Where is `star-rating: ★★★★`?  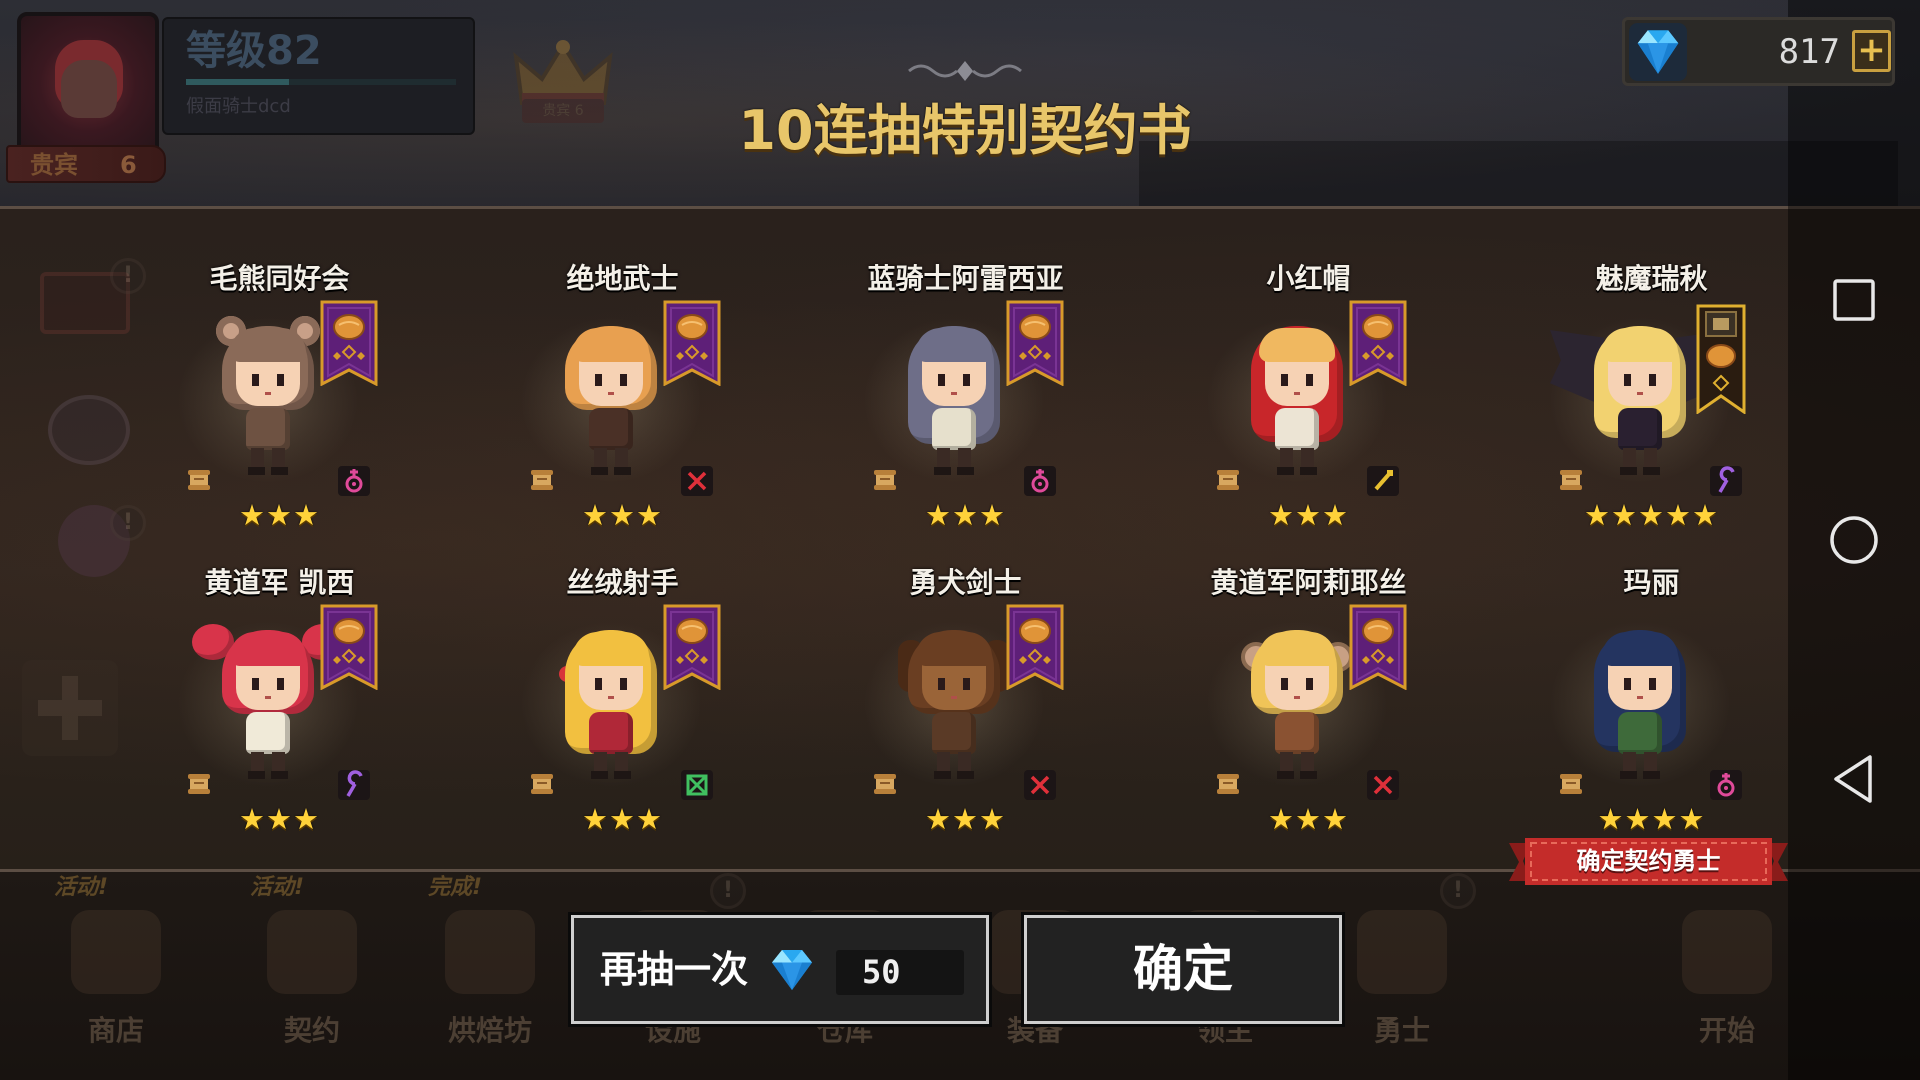
star-rating: ★★★★ is located at coordinates (1651, 819).